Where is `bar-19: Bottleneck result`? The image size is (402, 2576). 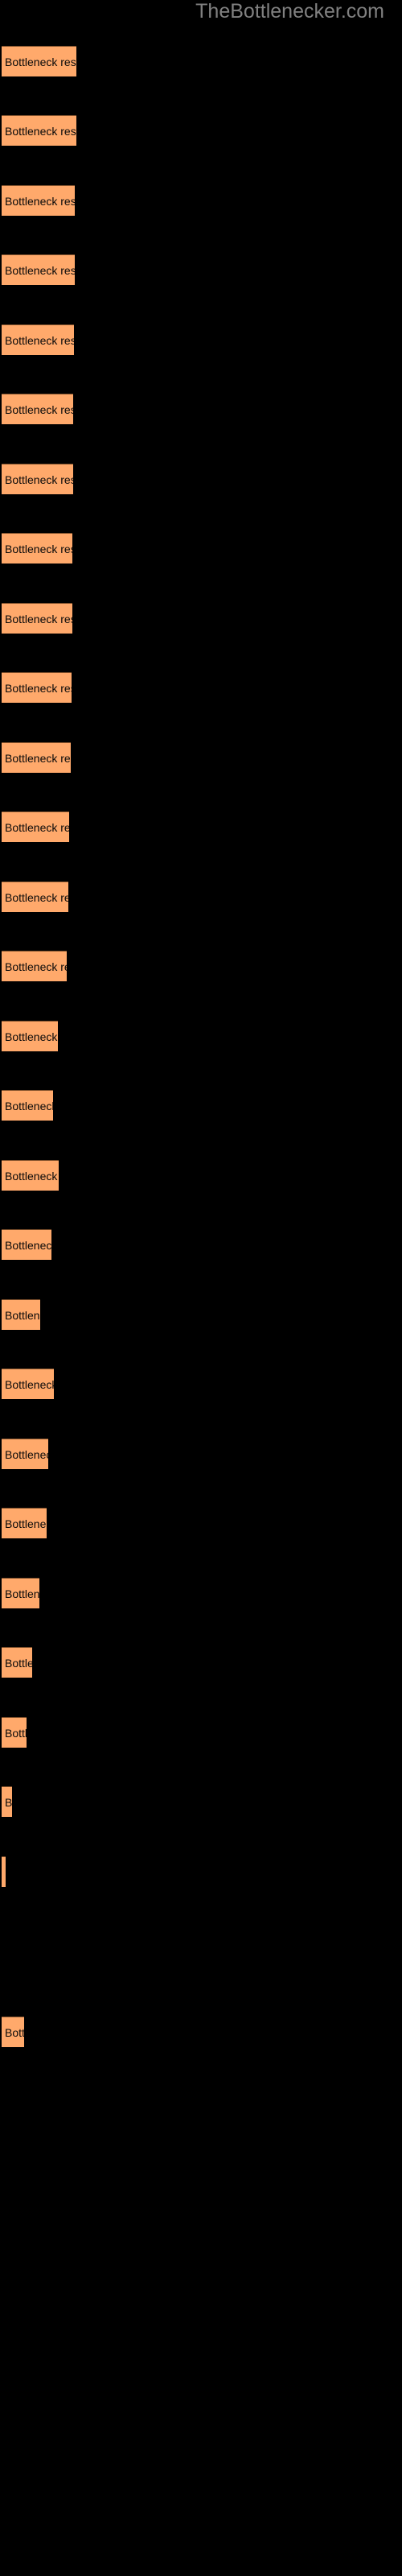
bar-19: Bottleneck result is located at coordinates (21, 1314).